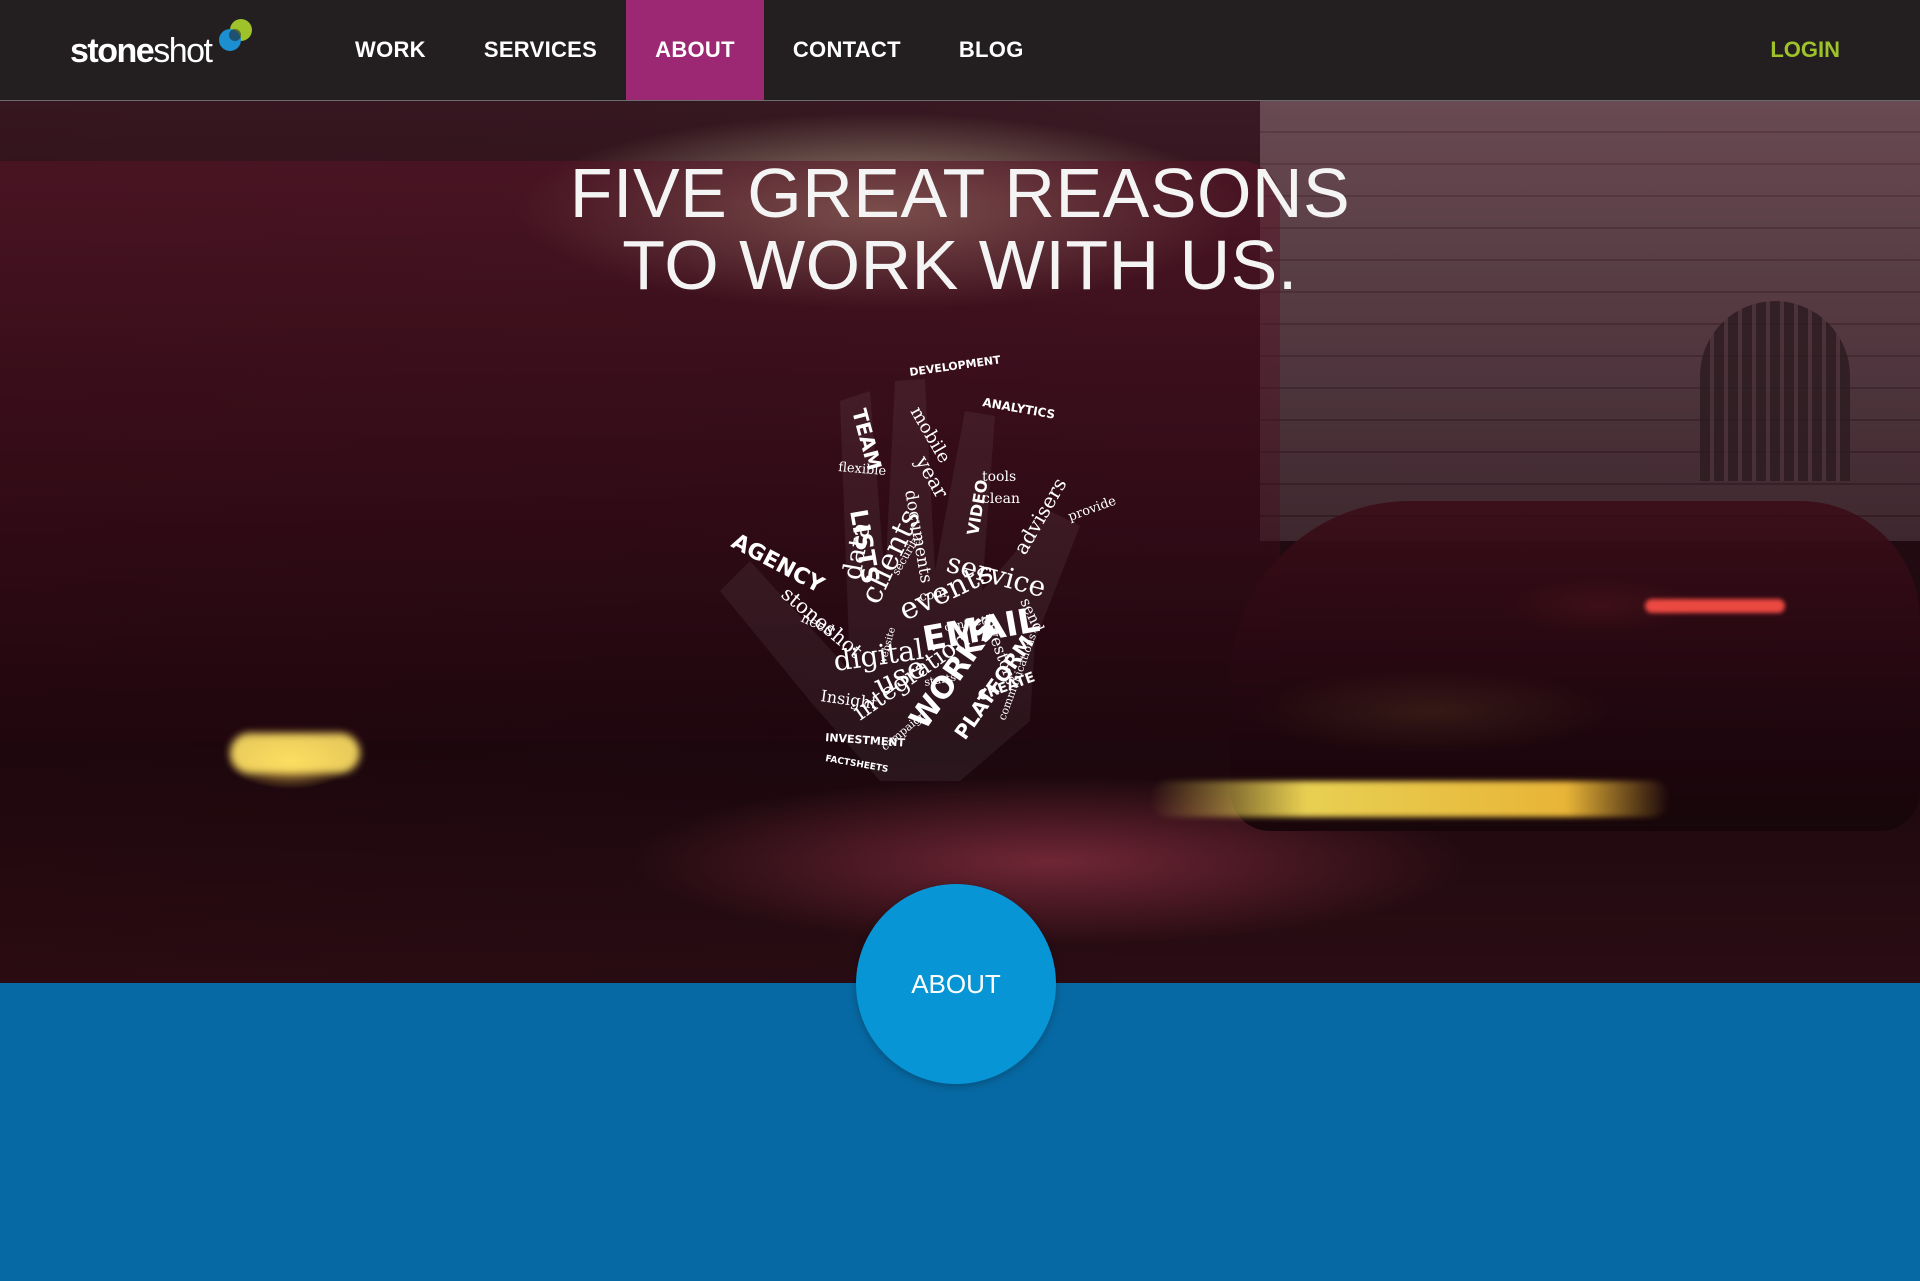  I want to click on logo-wordmark: stoneshot, so click(141, 51).